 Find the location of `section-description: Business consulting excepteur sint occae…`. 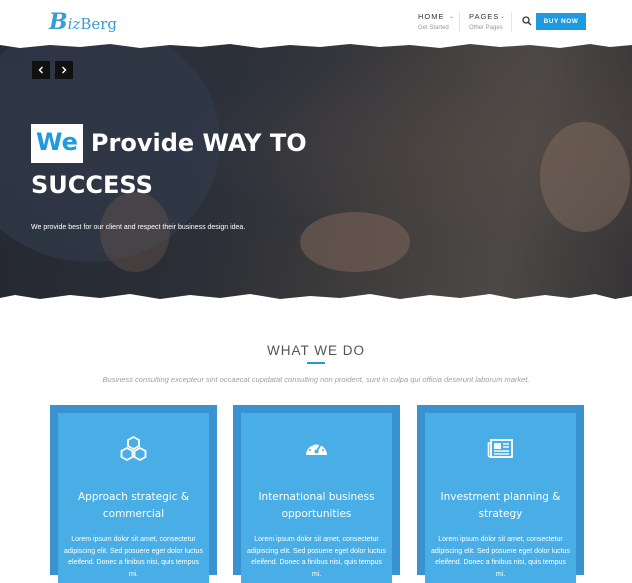

section-description: Business consulting excepteur sint occae… is located at coordinates (316, 379).